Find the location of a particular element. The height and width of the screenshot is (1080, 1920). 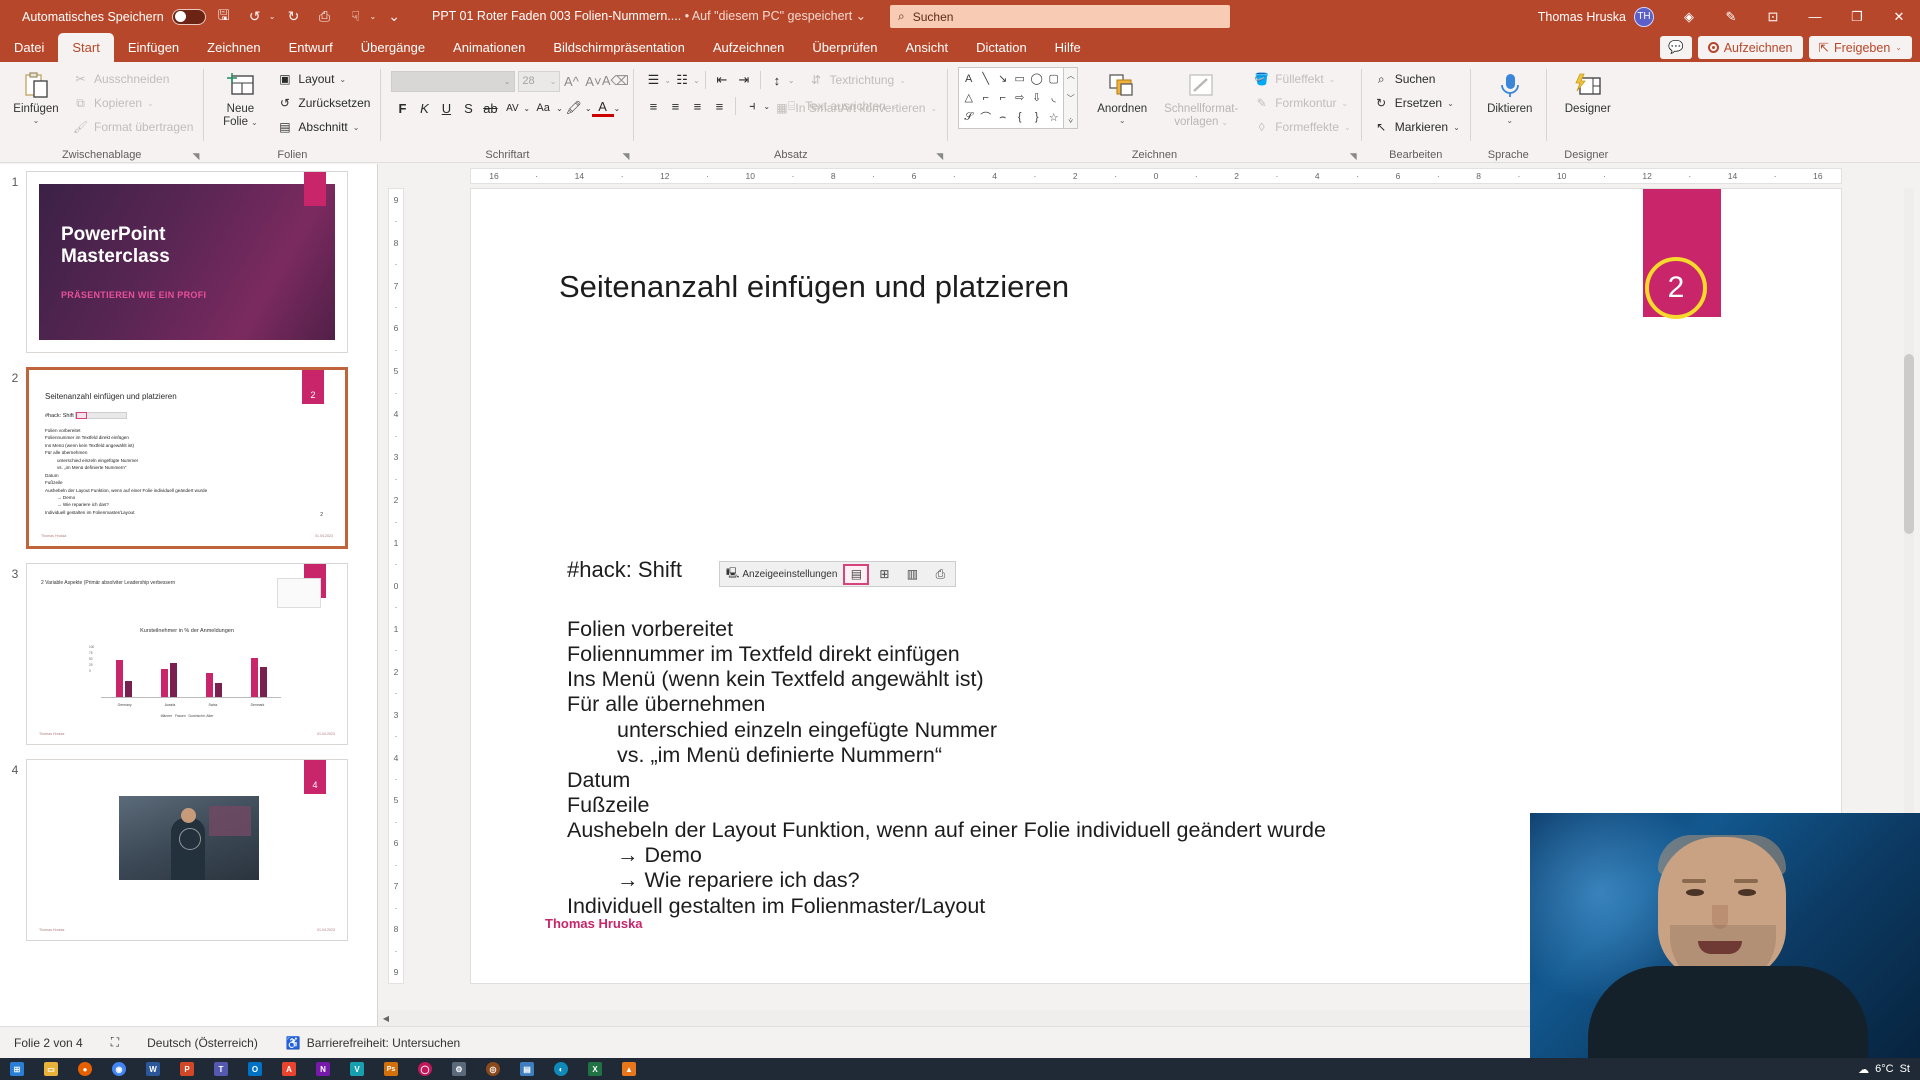

tab-bildschirmpraesentation: Bildschirmpräsentation is located at coordinates (619, 47).